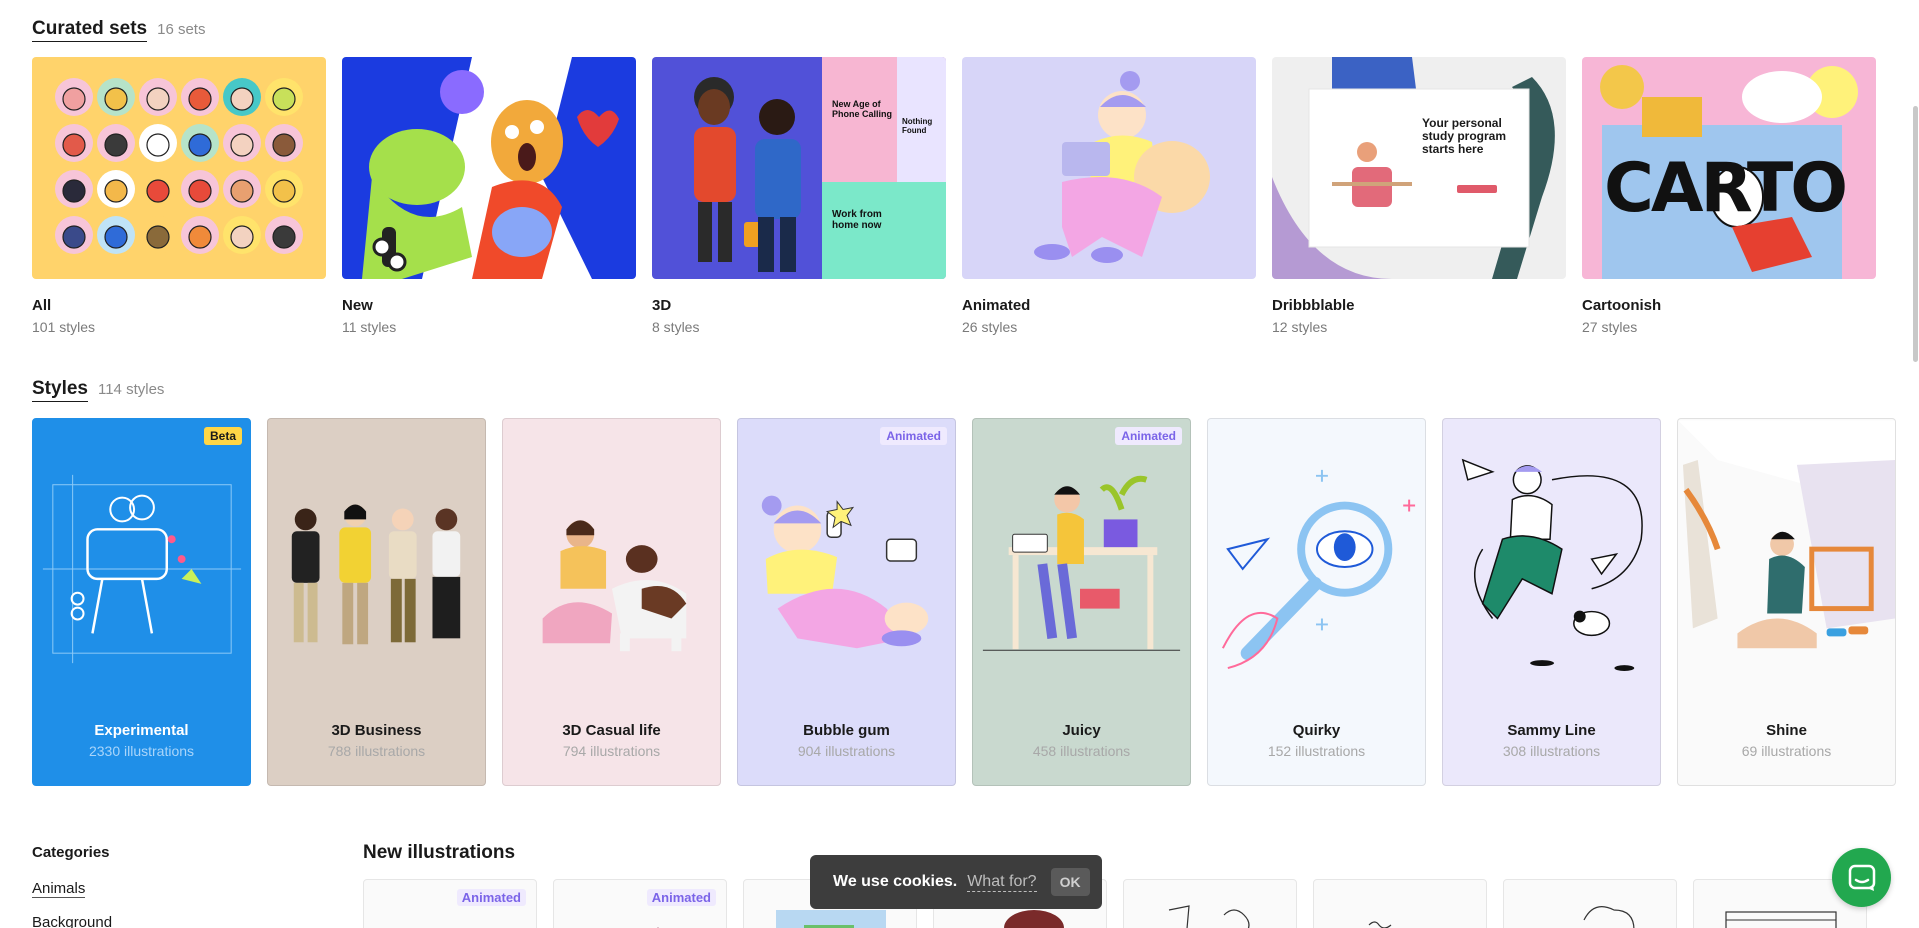  I want to click on chat-button, so click(1861, 877).